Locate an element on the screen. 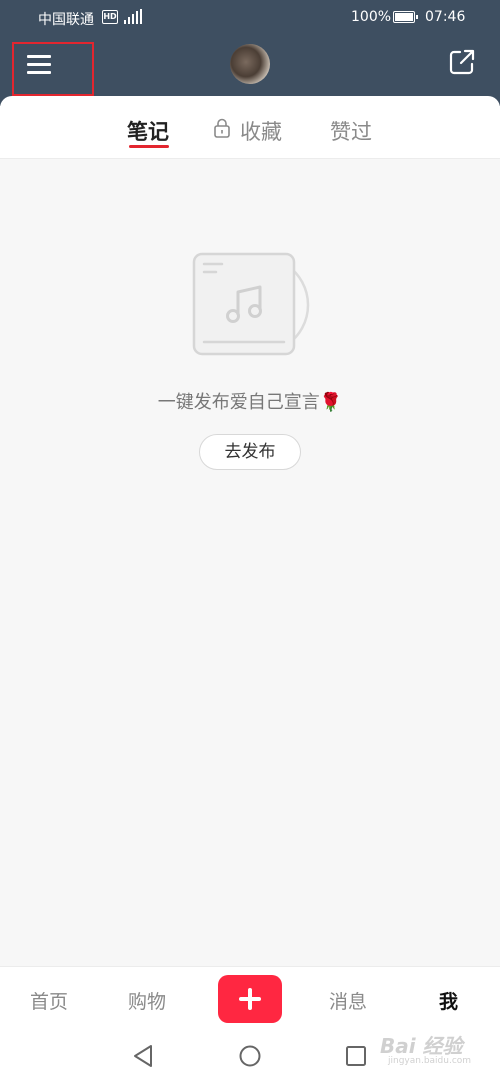  carrier-name: 中国联通 is located at coordinates (66, 20).